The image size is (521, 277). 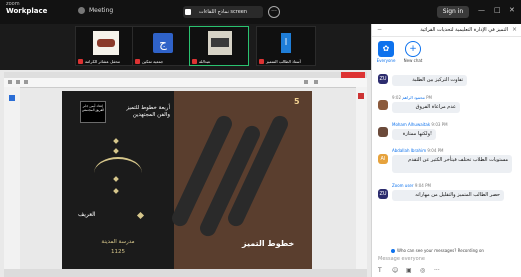 I want to click on brand-workplace: Workplace, so click(x=27, y=11).